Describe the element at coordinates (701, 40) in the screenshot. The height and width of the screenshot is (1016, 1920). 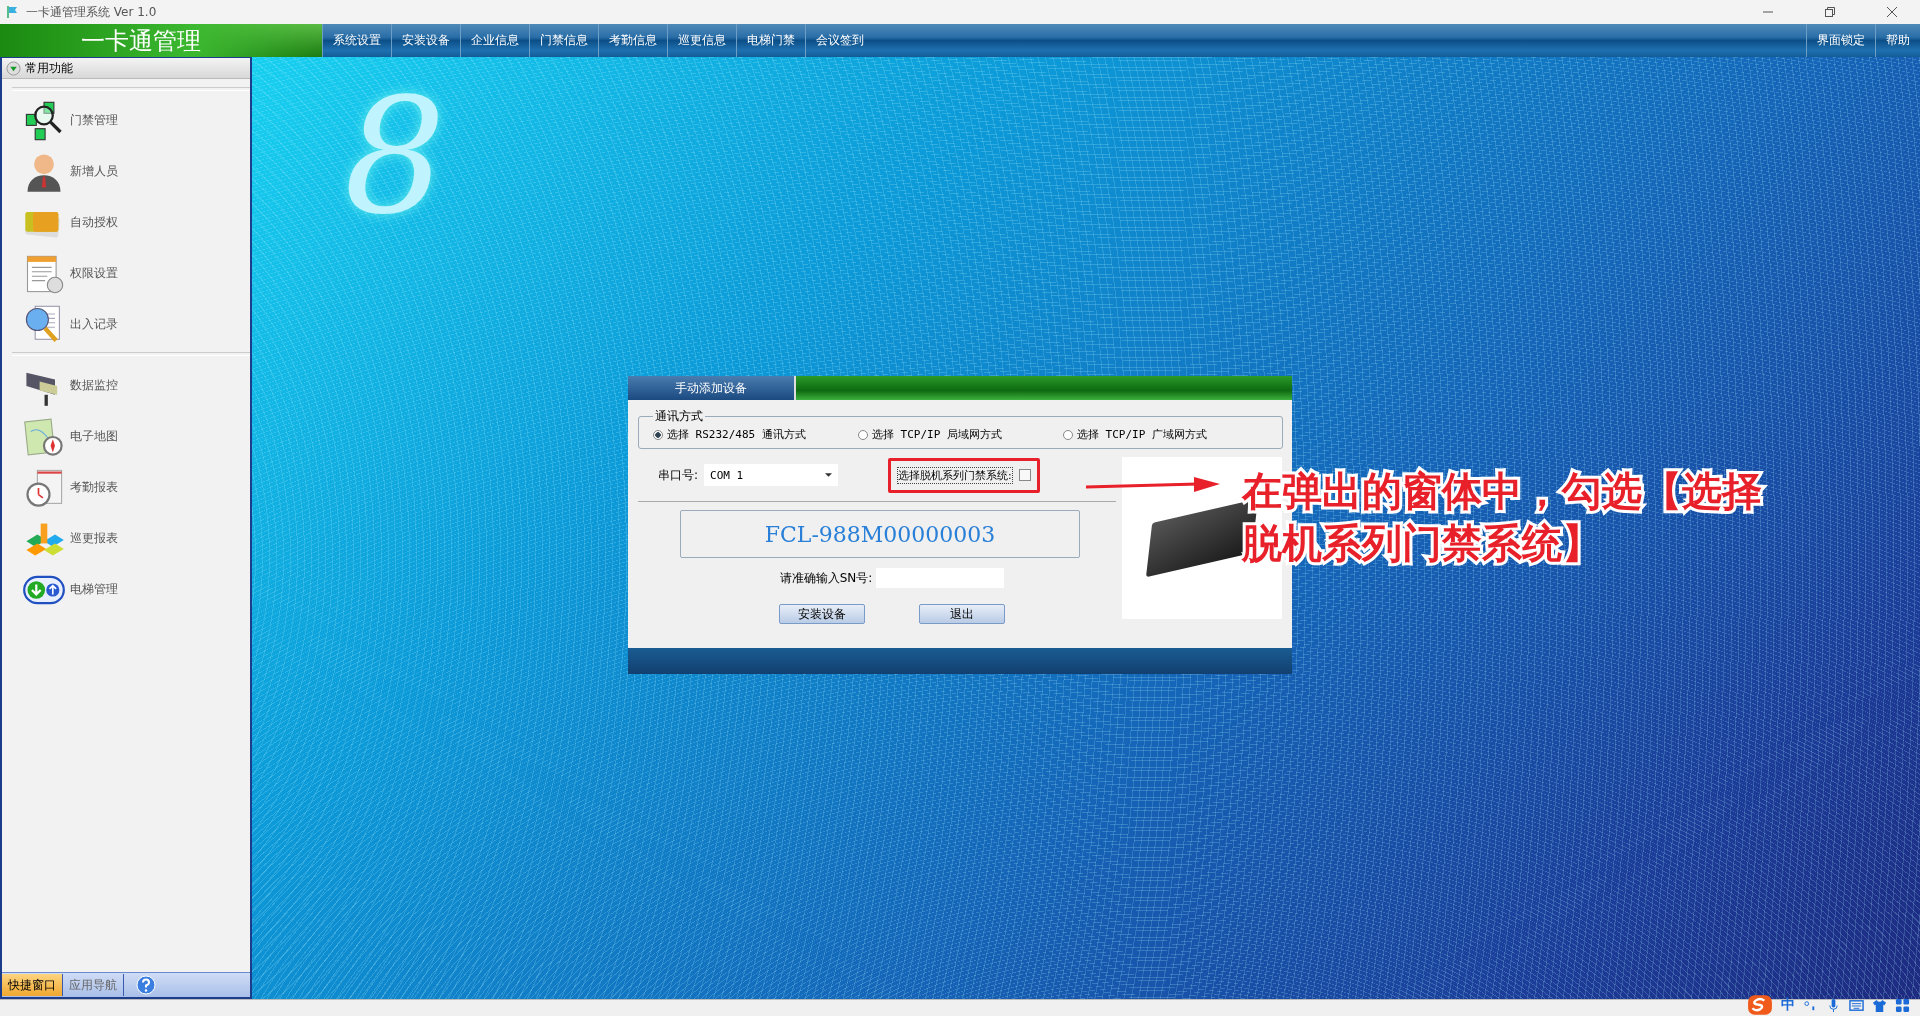
I see `menu-item: 巡更信息` at that location.